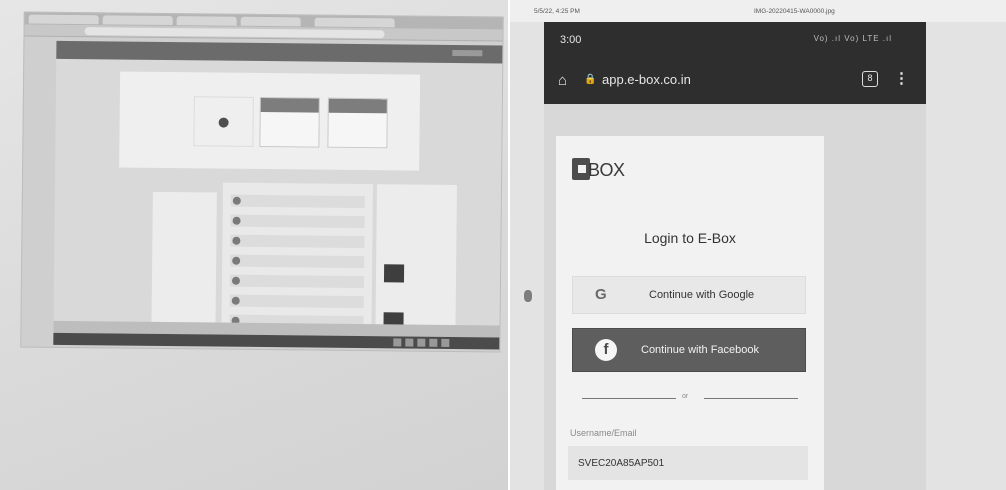  What do you see at coordinates (852, 38) in the screenshot?
I see `signal-icon: Vo) .ıl Vo) LTE .ıl` at bounding box center [852, 38].